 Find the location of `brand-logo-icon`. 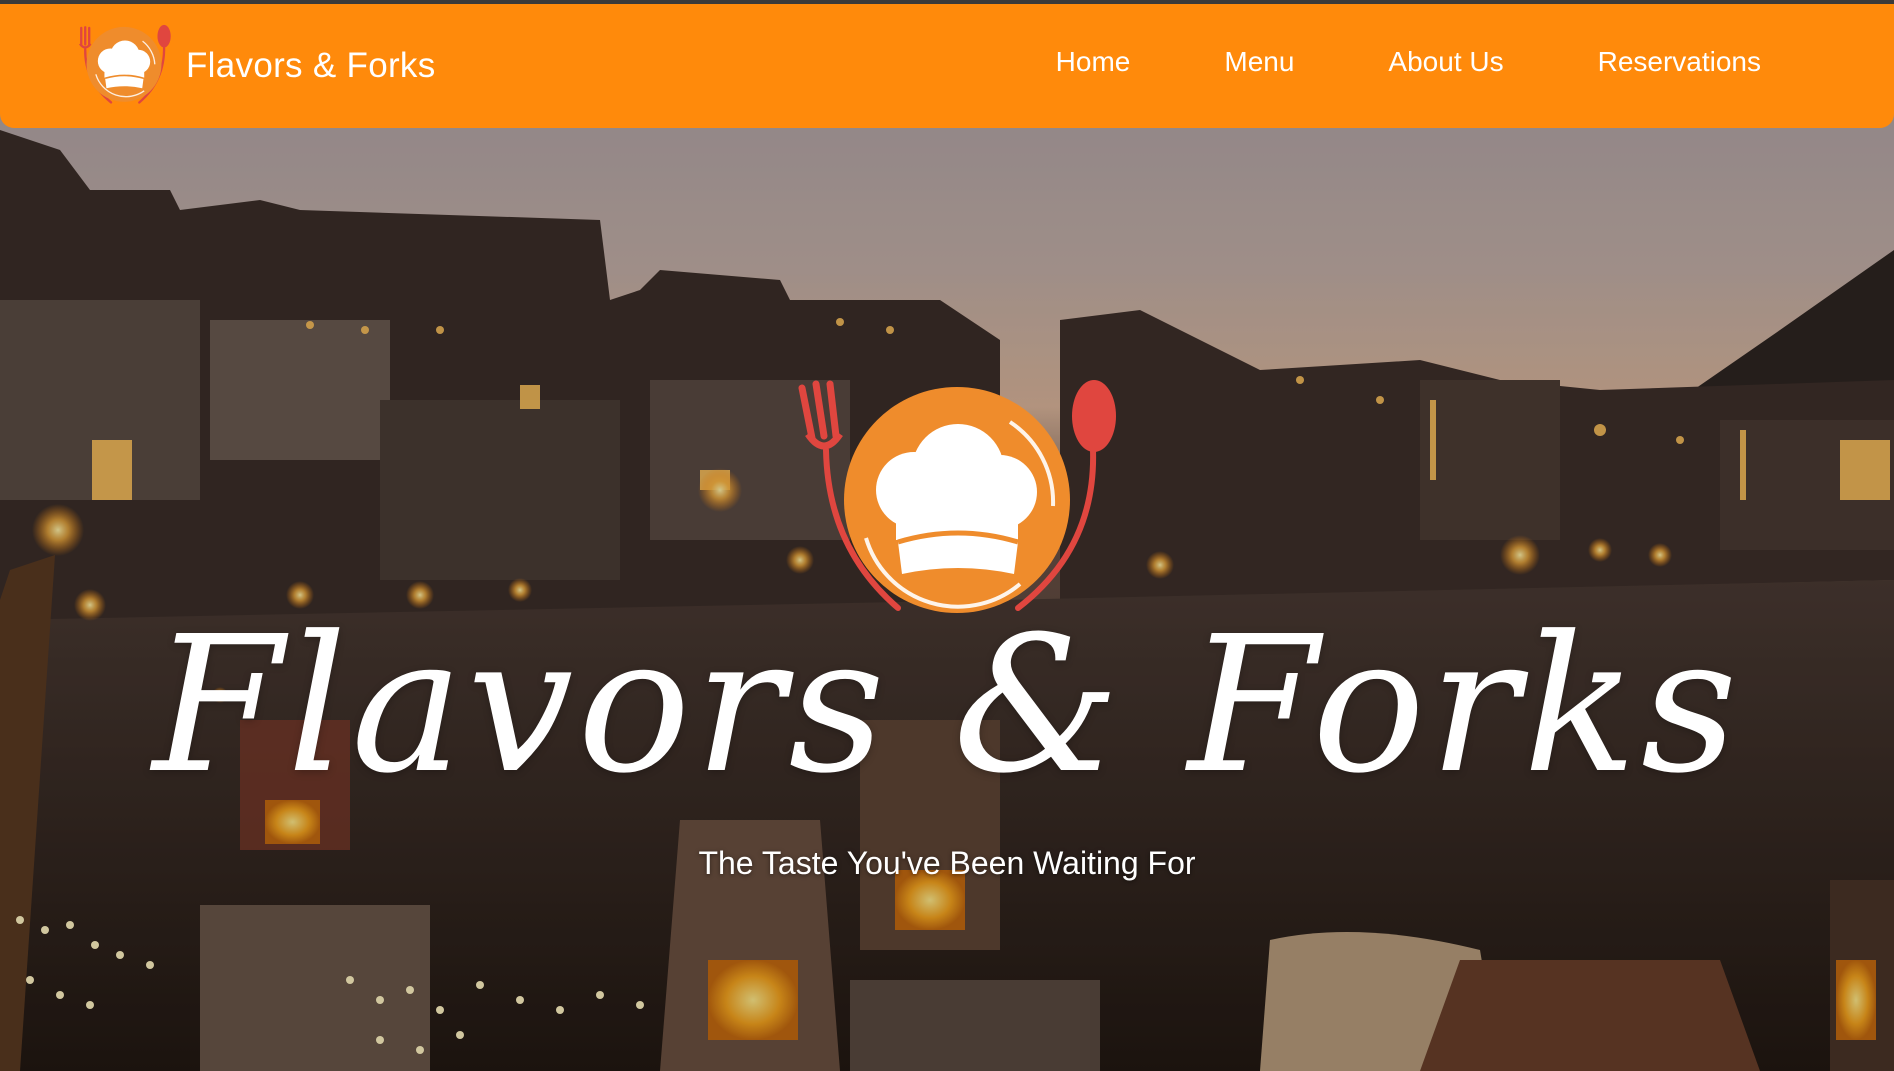

brand-logo-icon is located at coordinates (124, 64).